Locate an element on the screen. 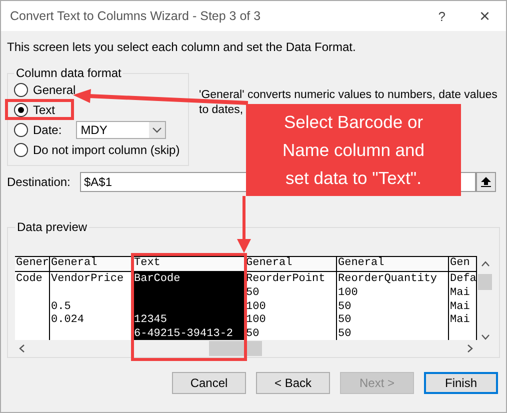 The height and width of the screenshot is (413, 507). table-cell: VendorPrice is located at coordinates (87, 279).